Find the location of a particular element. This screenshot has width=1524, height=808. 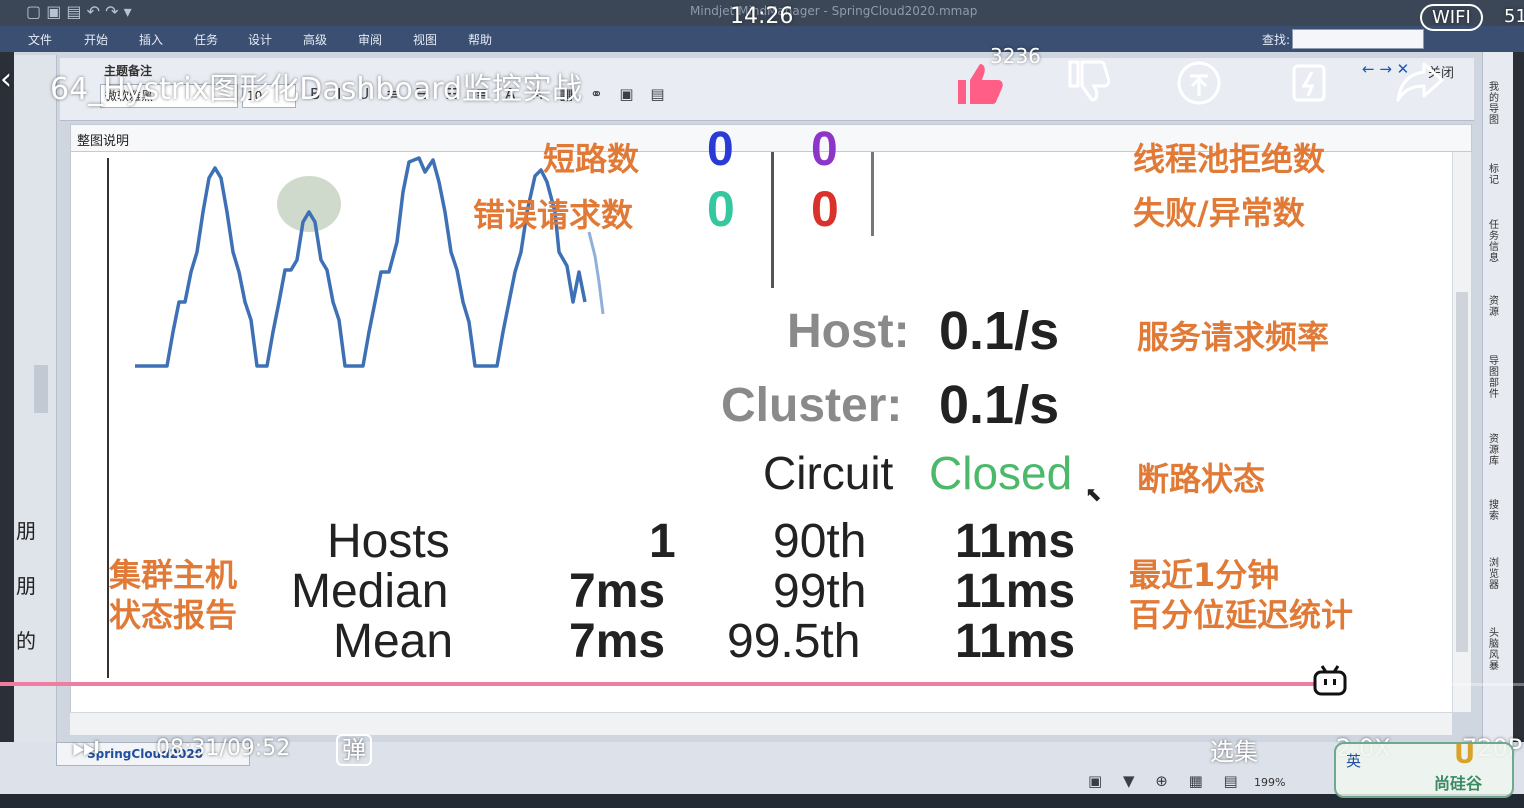

circuit-status: Closed is located at coordinates (1001, 473).